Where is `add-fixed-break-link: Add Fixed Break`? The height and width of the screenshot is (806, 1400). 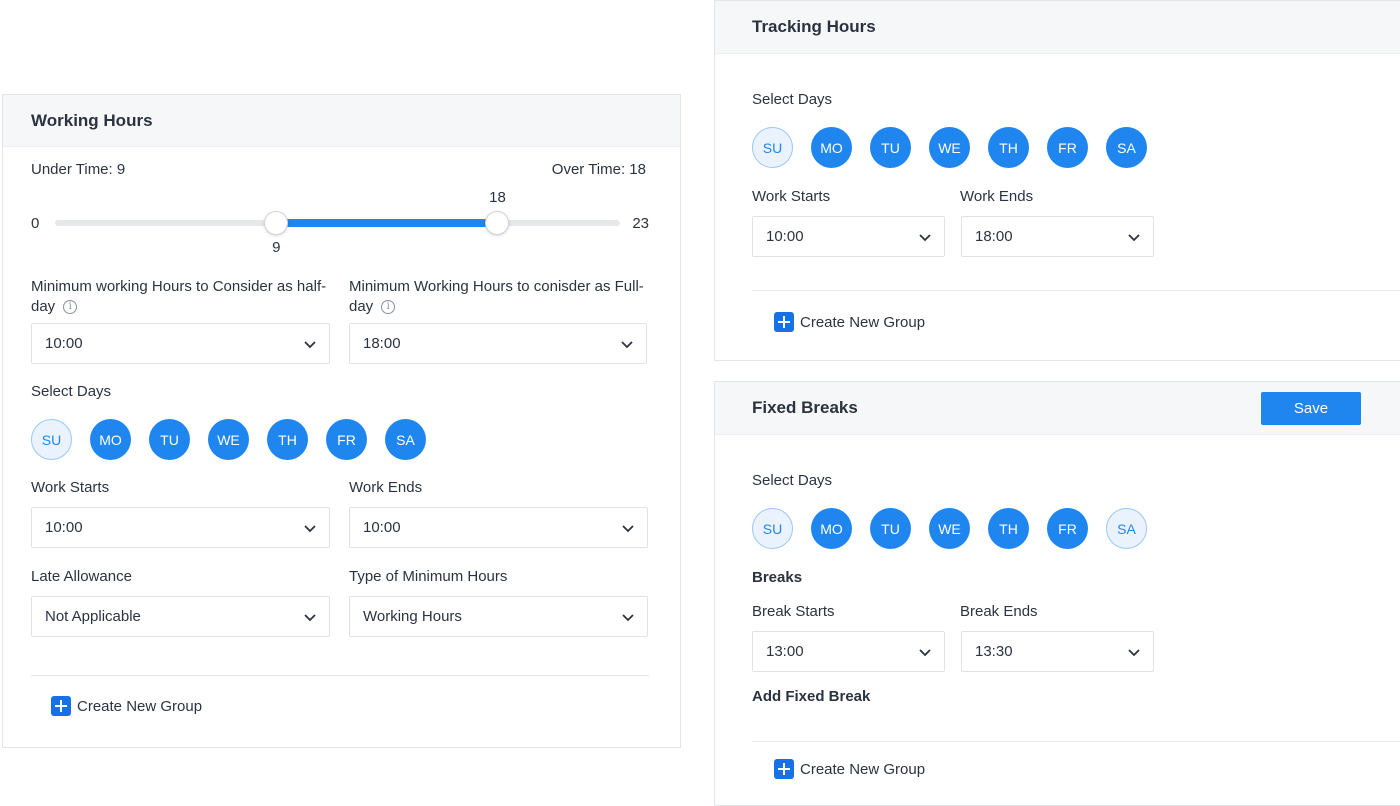
add-fixed-break-link: Add Fixed Break is located at coordinates (811, 696).